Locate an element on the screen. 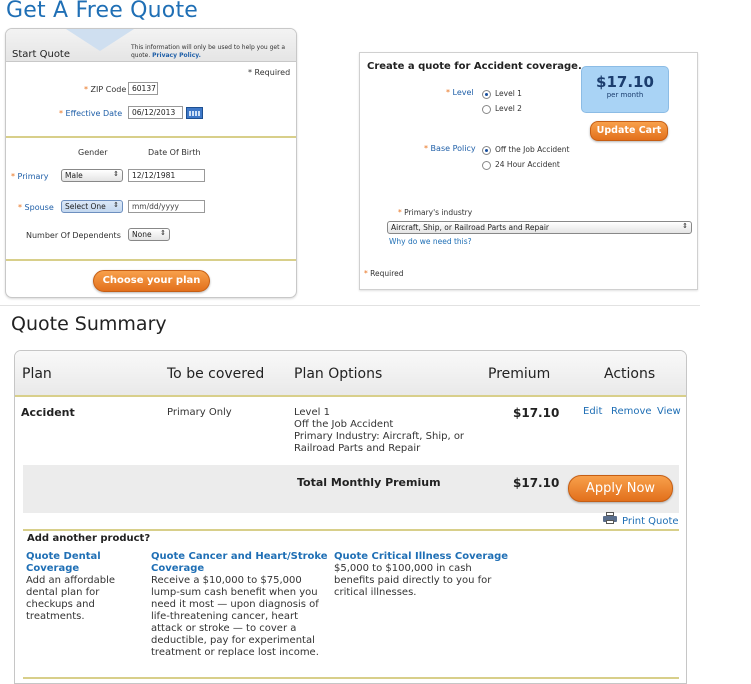  option-line: Level 1 is located at coordinates (312, 412).